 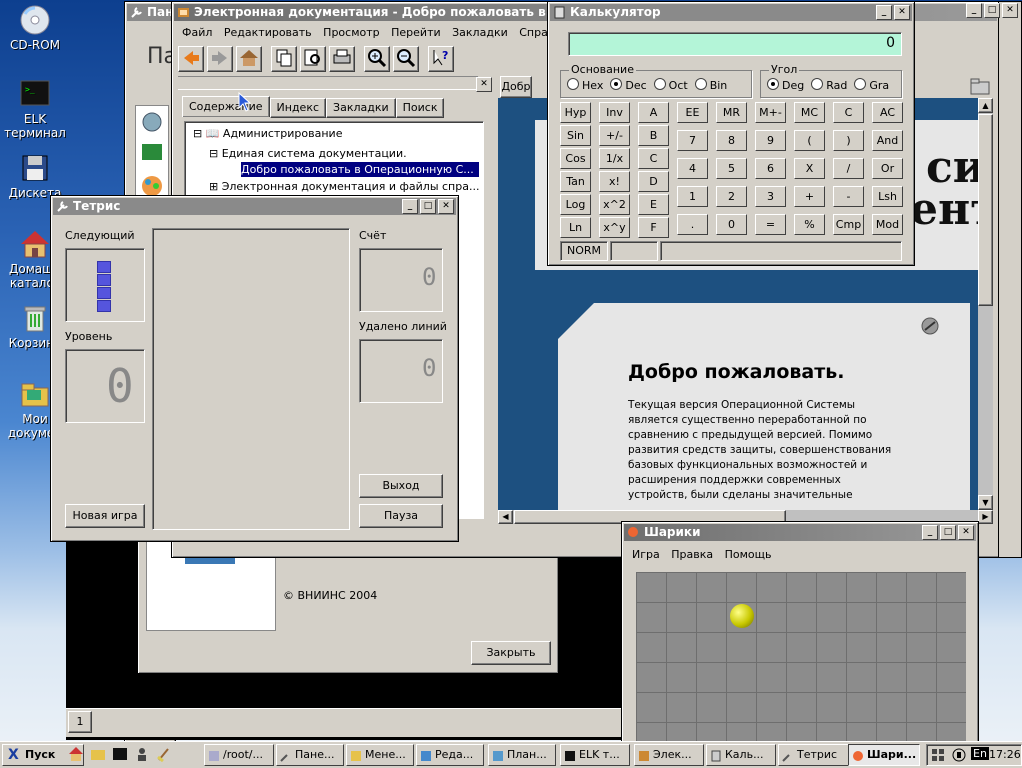 I want to click on terminal-icon, so click(x=120, y=755).